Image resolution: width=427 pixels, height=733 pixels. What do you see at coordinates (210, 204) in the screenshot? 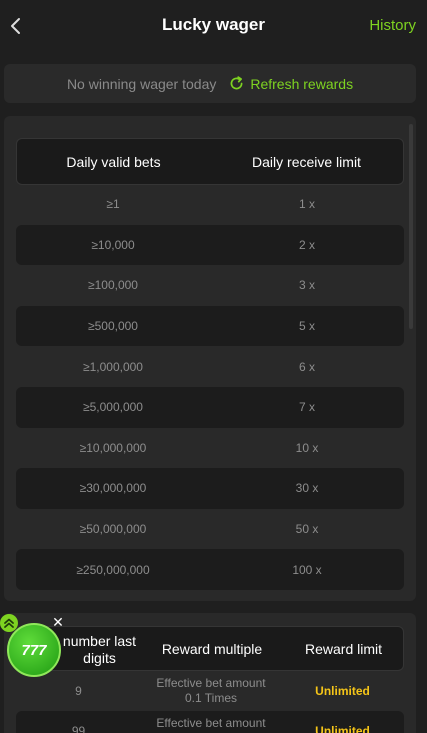
I see `table-row: ≥1 1 x` at bounding box center [210, 204].